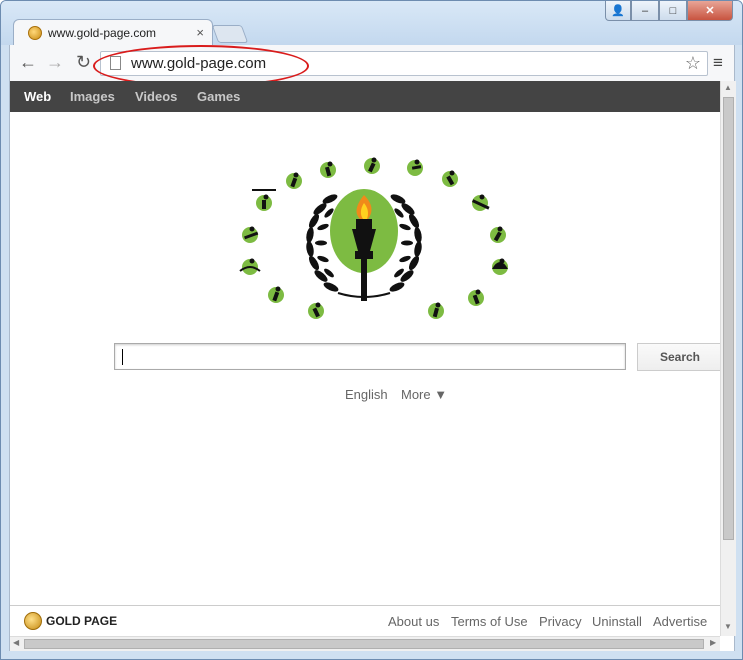  What do you see at coordinates (122, 357) in the screenshot?
I see `text-caret` at bounding box center [122, 357].